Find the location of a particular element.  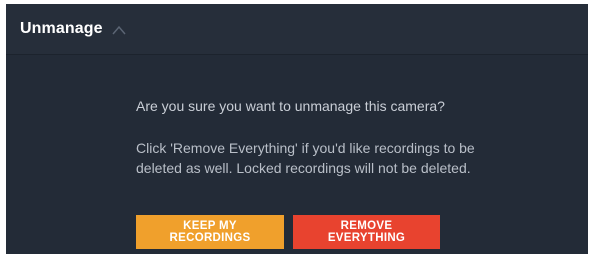

chevron-up-icon is located at coordinates (119, 29).